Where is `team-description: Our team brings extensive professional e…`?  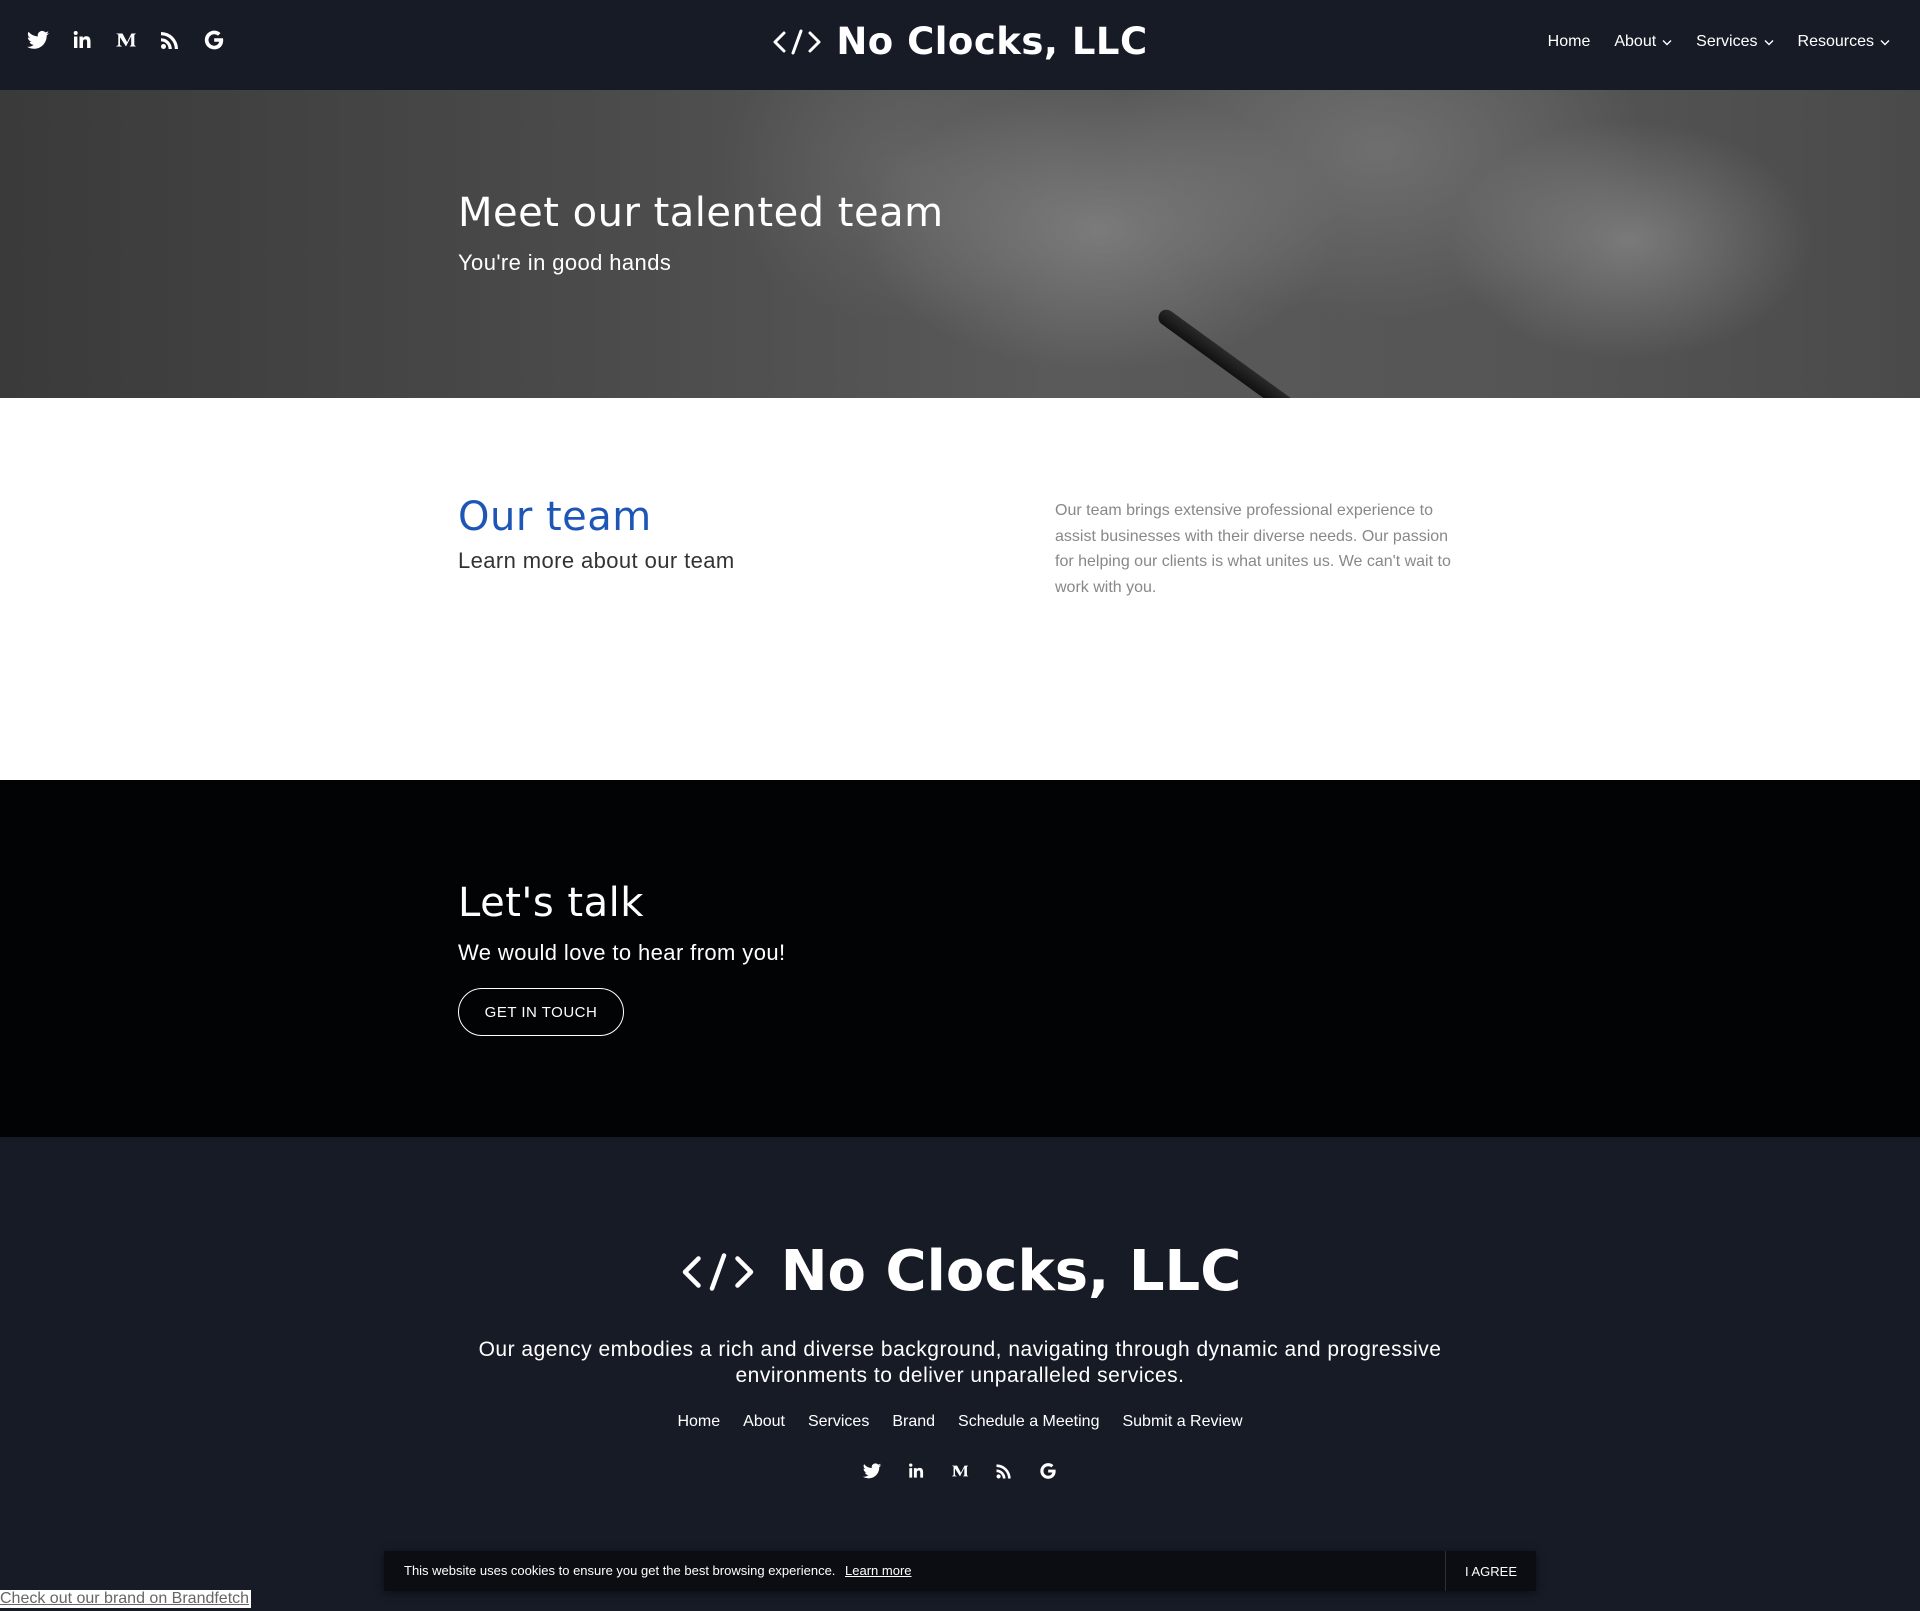 team-description: Our team brings extensive professional e… is located at coordinates (1253, 549).